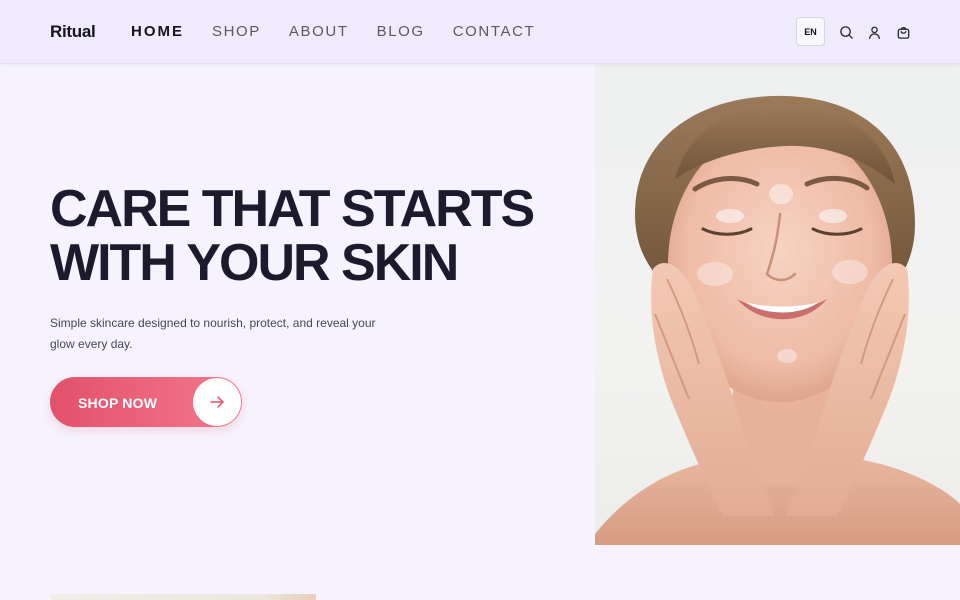  Describe the element at coordinates (401, 31) in the screenshot. I see `nav-item-blog: BLOG` at that location.